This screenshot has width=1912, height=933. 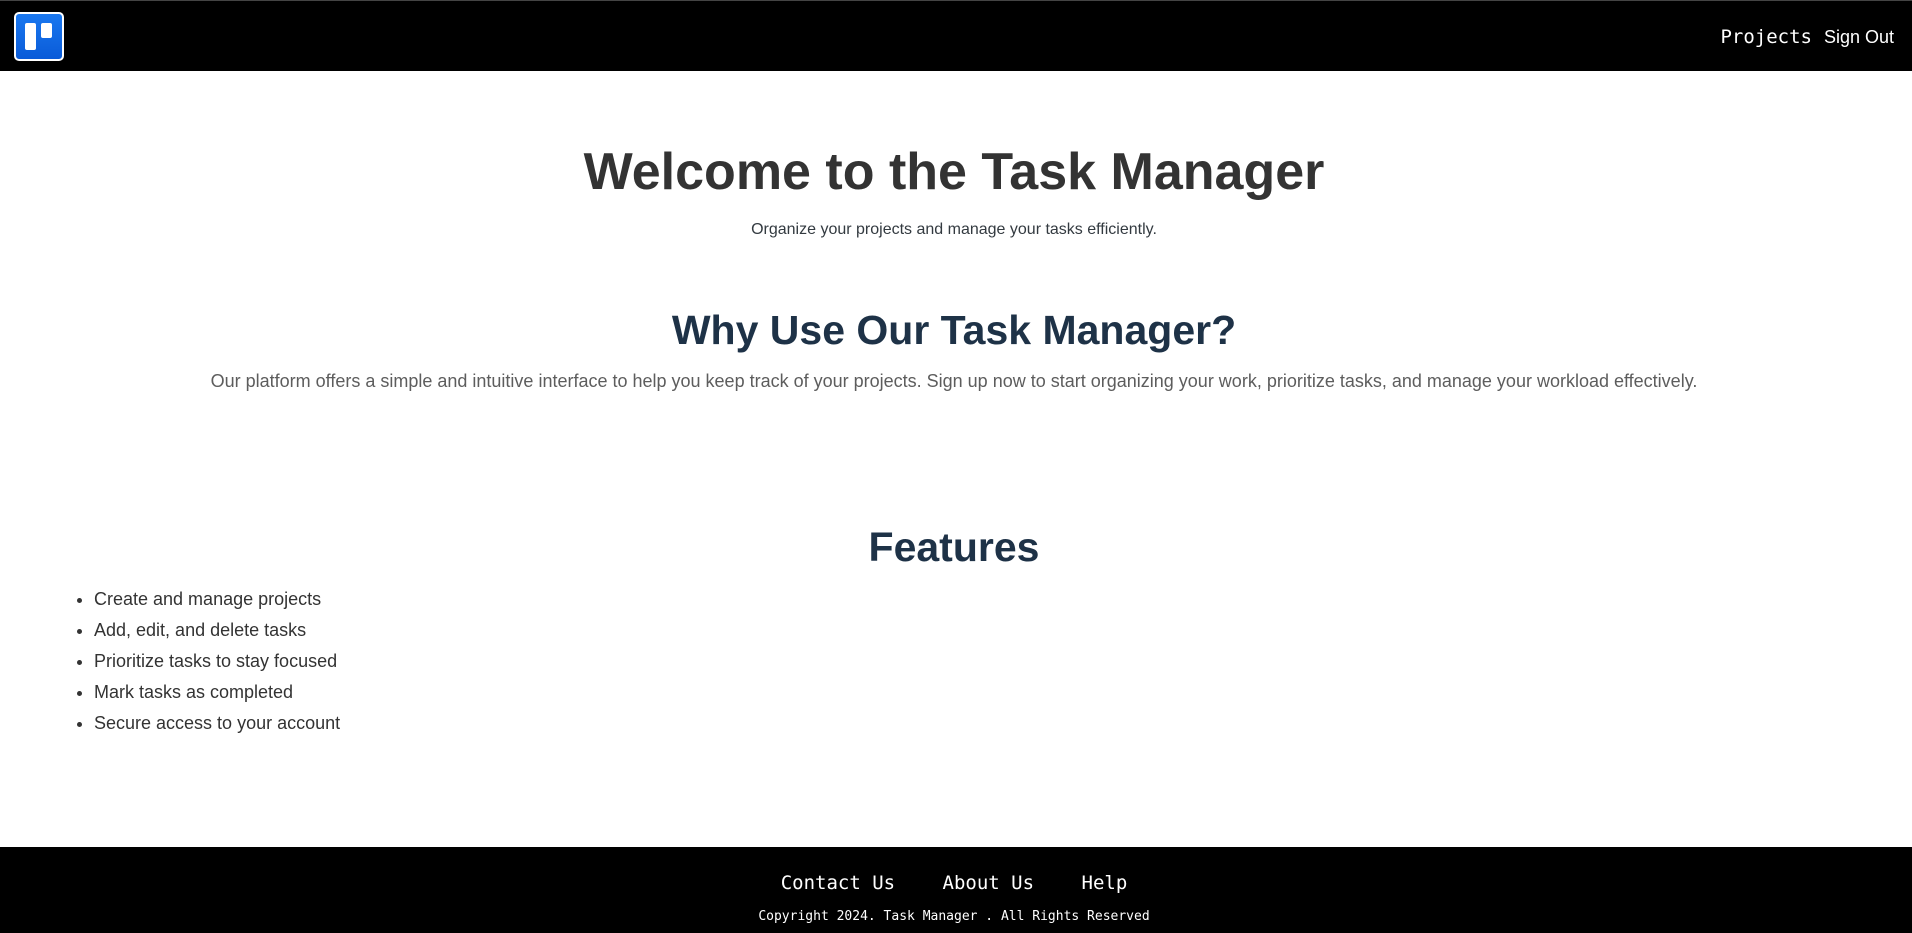 I want to click on features-title: Features, so click(x=954, y=547).